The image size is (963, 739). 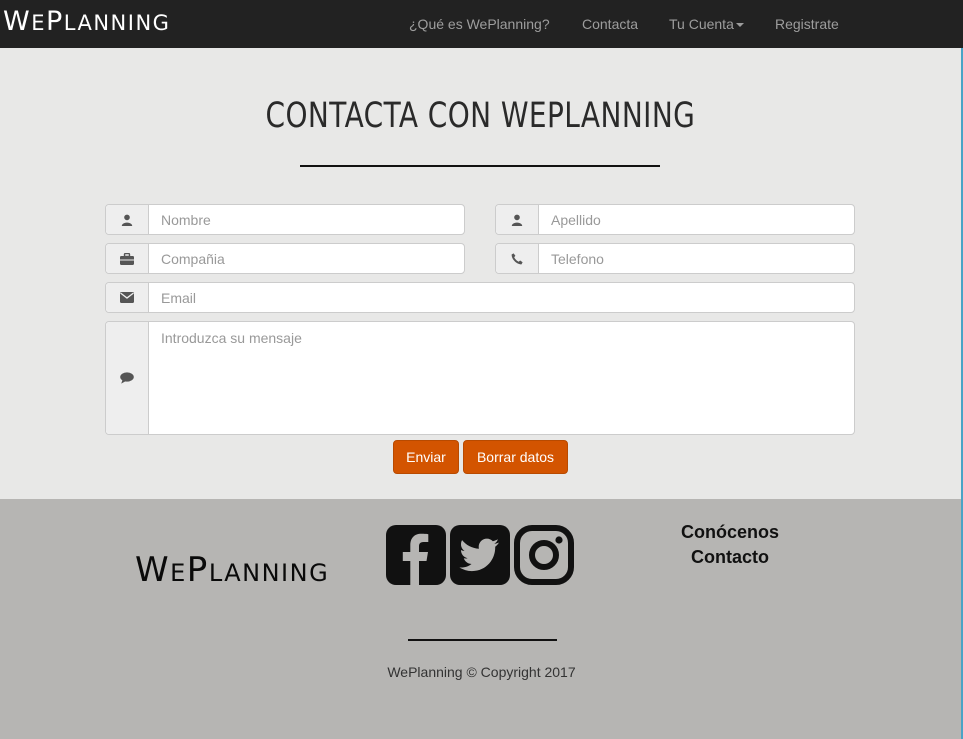 What do you see at coordinates (306, 219) in the screenshot?
I see `nombre-input` at bounding box center [306, 219].